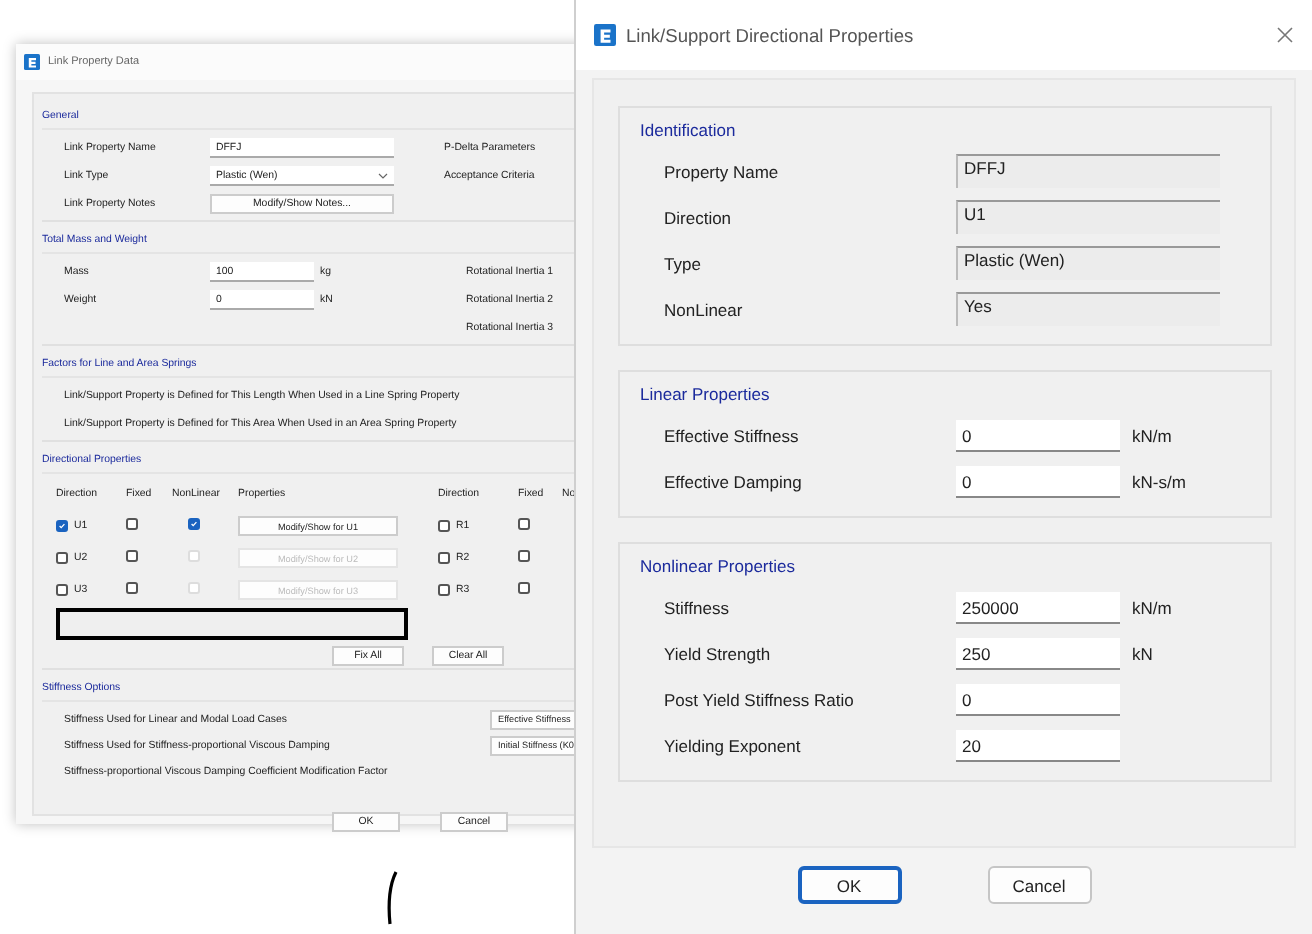  I want to click on field-label: Yield Strength, so click(718, 653).